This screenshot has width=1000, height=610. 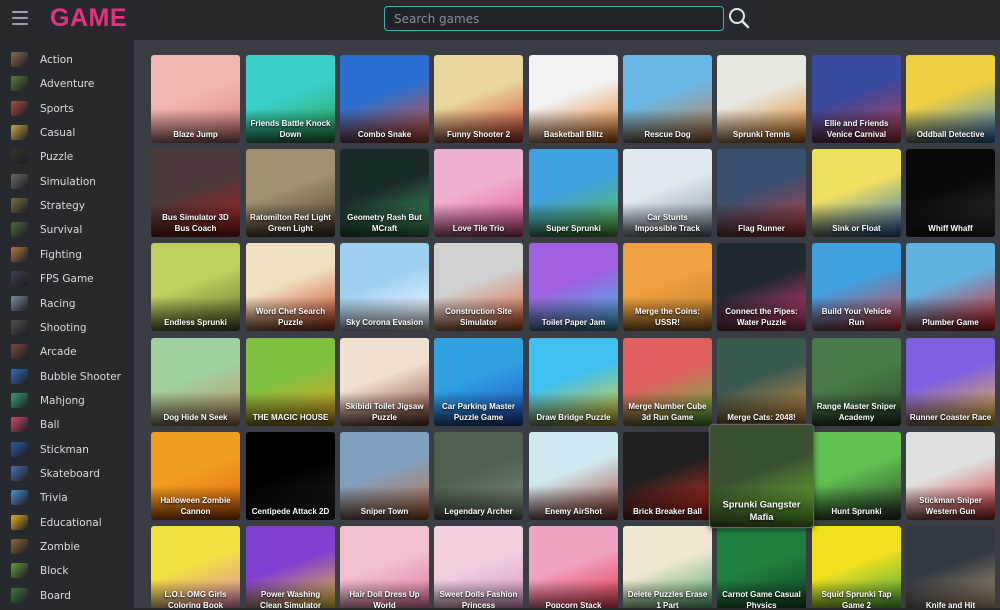 I want to click on sidebar-item-stickman: Stickman, so click(x=67, y=452).